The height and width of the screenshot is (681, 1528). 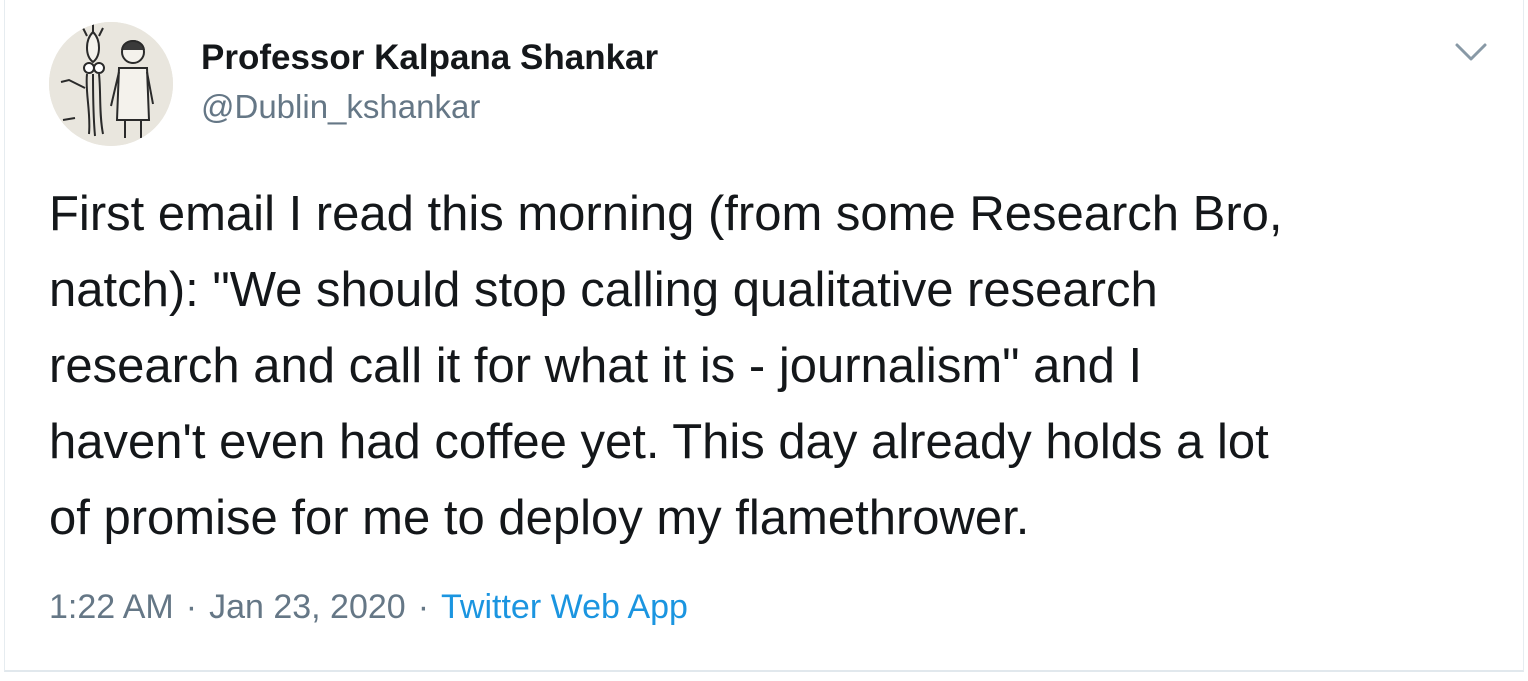 I want to click on tweet-meta: 1:22 AM · Jan 23, 2020 · Twitter Web App, so click(x=368, y=607).